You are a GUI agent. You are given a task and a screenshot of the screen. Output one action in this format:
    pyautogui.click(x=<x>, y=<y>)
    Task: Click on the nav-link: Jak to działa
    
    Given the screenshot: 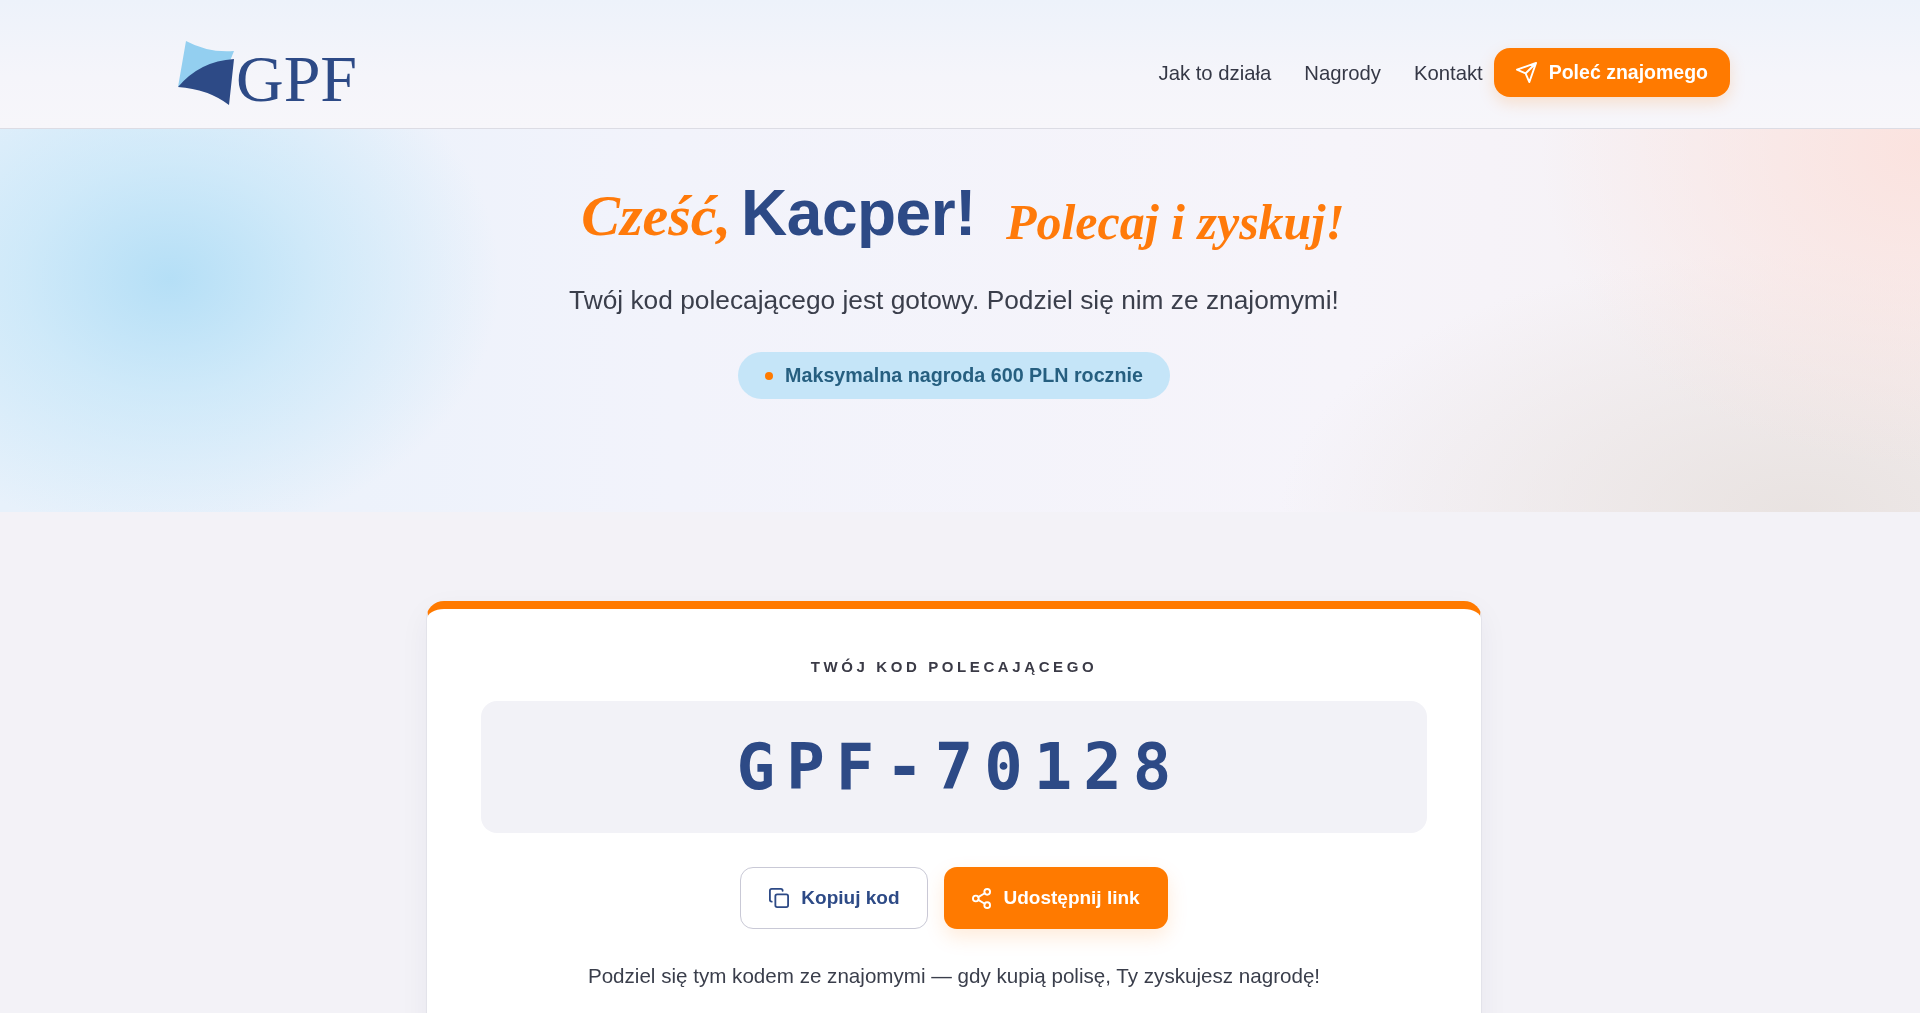 What is the action you would take?
    pyautogui.click(x=1215, y=72)
    